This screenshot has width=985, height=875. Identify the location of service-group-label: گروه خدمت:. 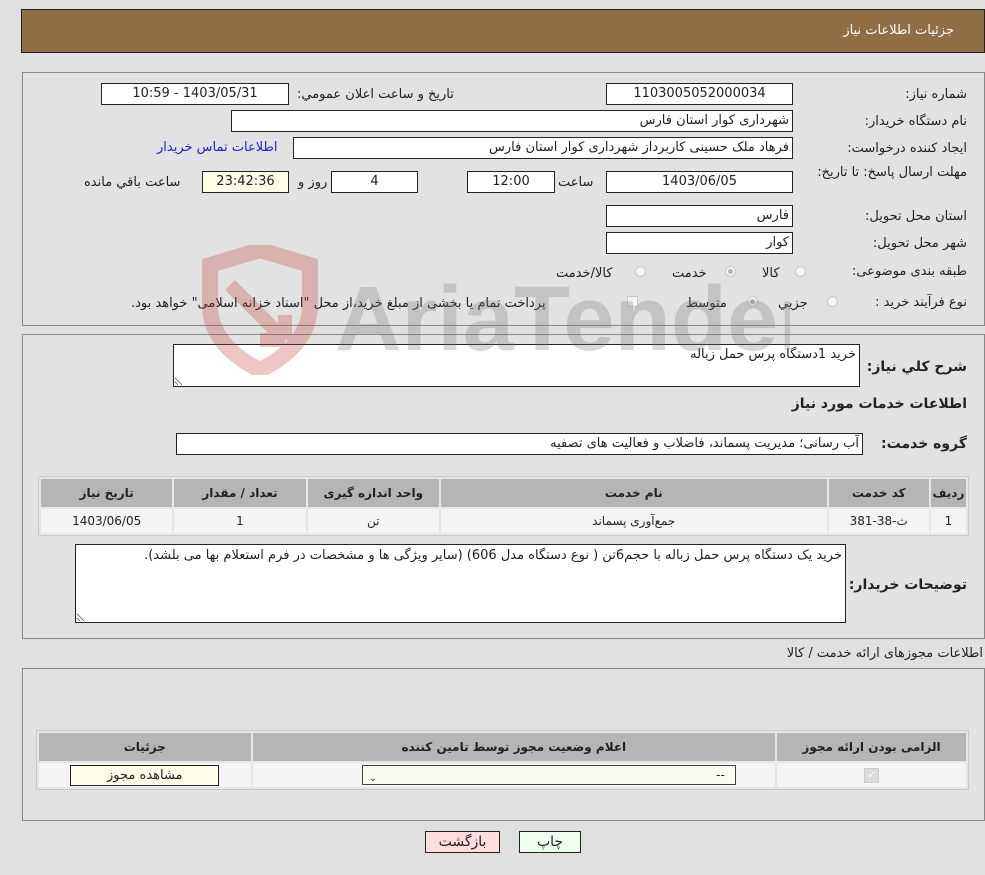
(924, 444).